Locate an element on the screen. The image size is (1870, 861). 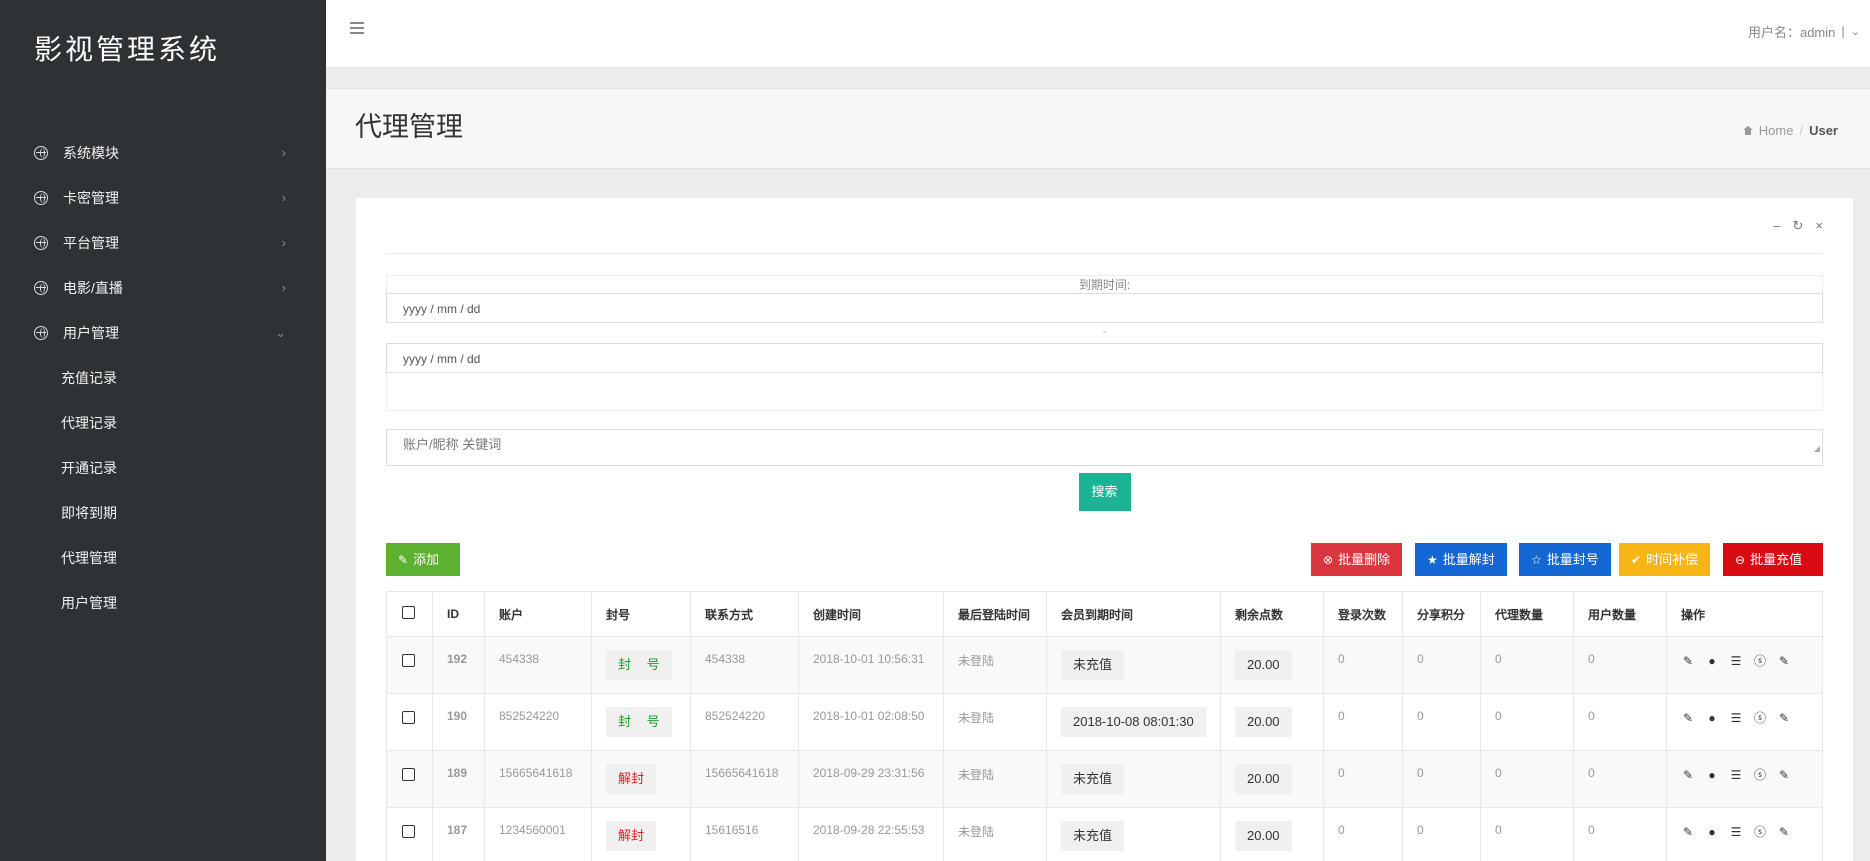
user-menu: 用户名：admin | ⌄ is located at coordinates (1804, 31).